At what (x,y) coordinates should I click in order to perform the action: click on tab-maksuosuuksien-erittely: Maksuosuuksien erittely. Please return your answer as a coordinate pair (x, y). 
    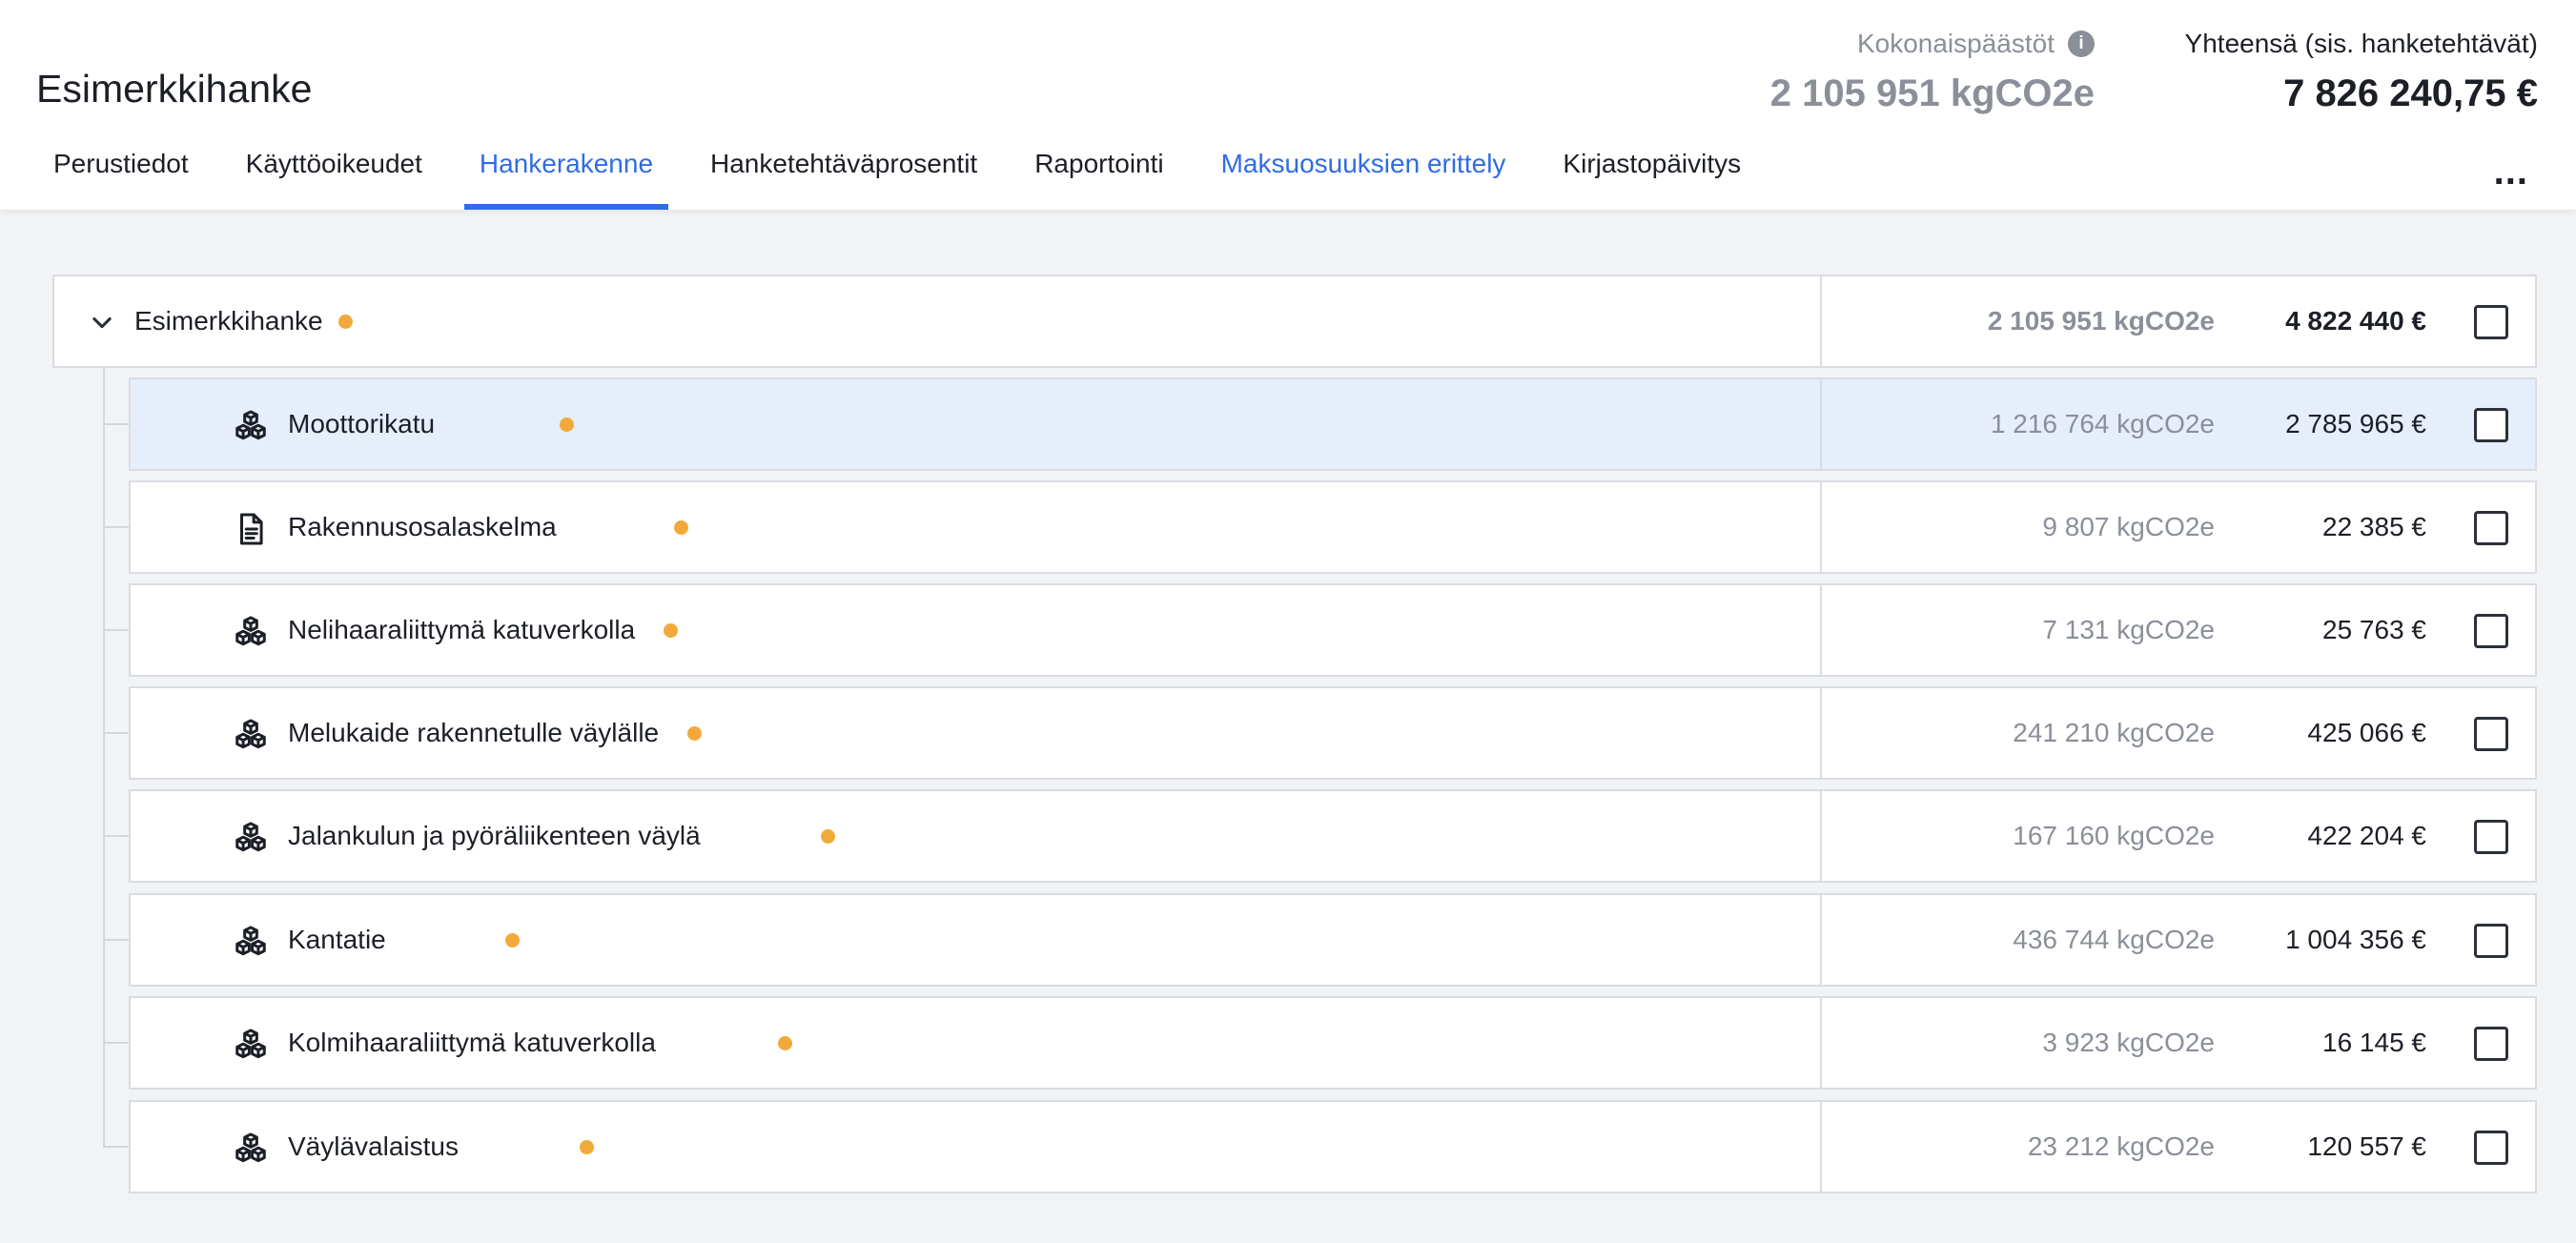
    Looking at the image, I should click on (1364, 171).